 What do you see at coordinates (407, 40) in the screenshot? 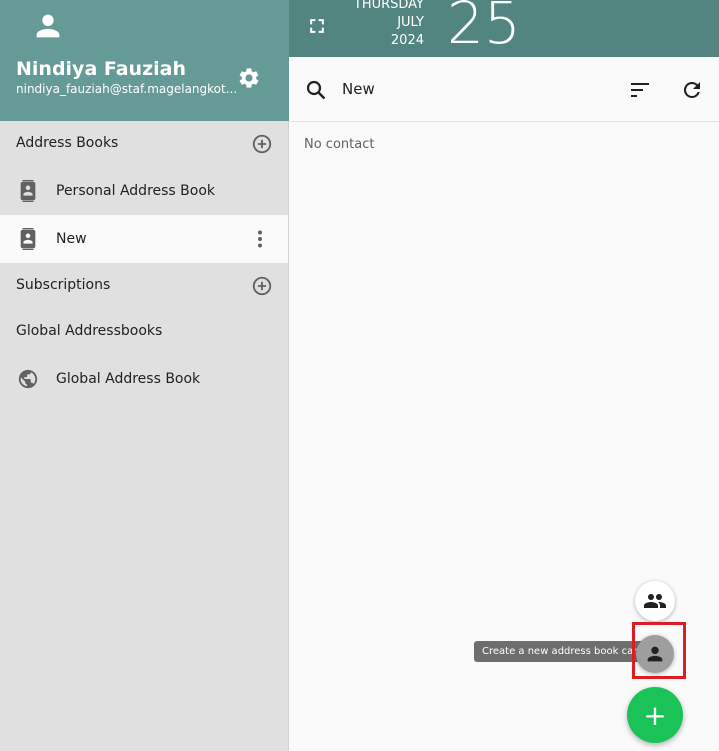
I see `date-year: 2024` at bounding box center [407, 40].